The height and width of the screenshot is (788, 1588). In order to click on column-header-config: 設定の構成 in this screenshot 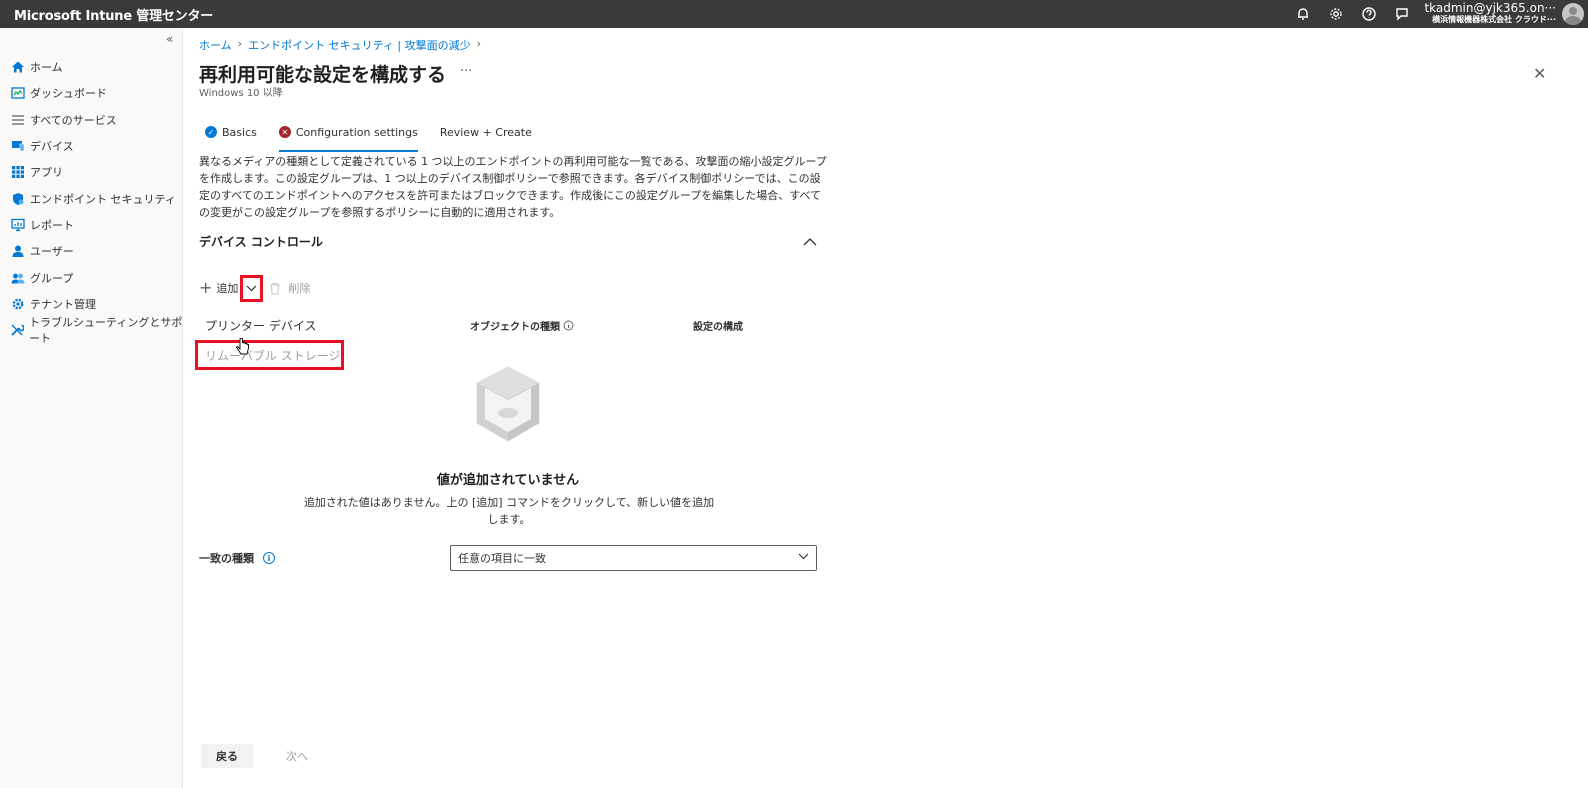, I will do `click(718, 325)`.